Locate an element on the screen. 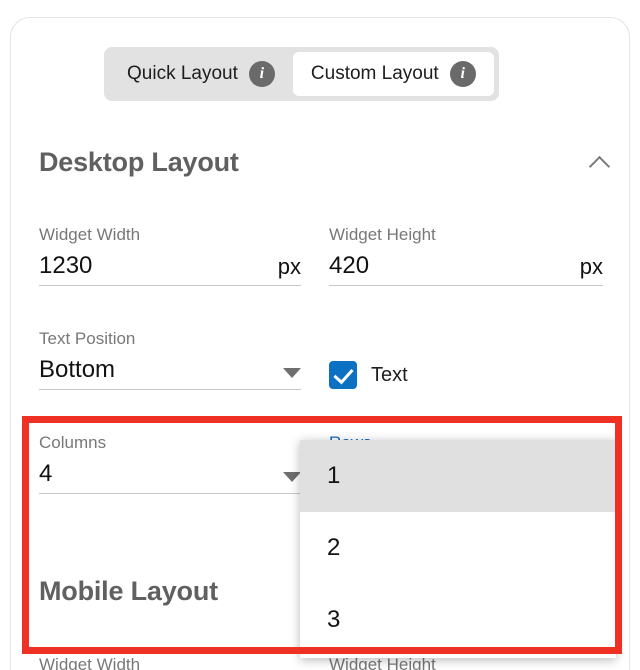 The image size is (640, 670). text-position-select: Bottom is located at coordinates (170, 373).